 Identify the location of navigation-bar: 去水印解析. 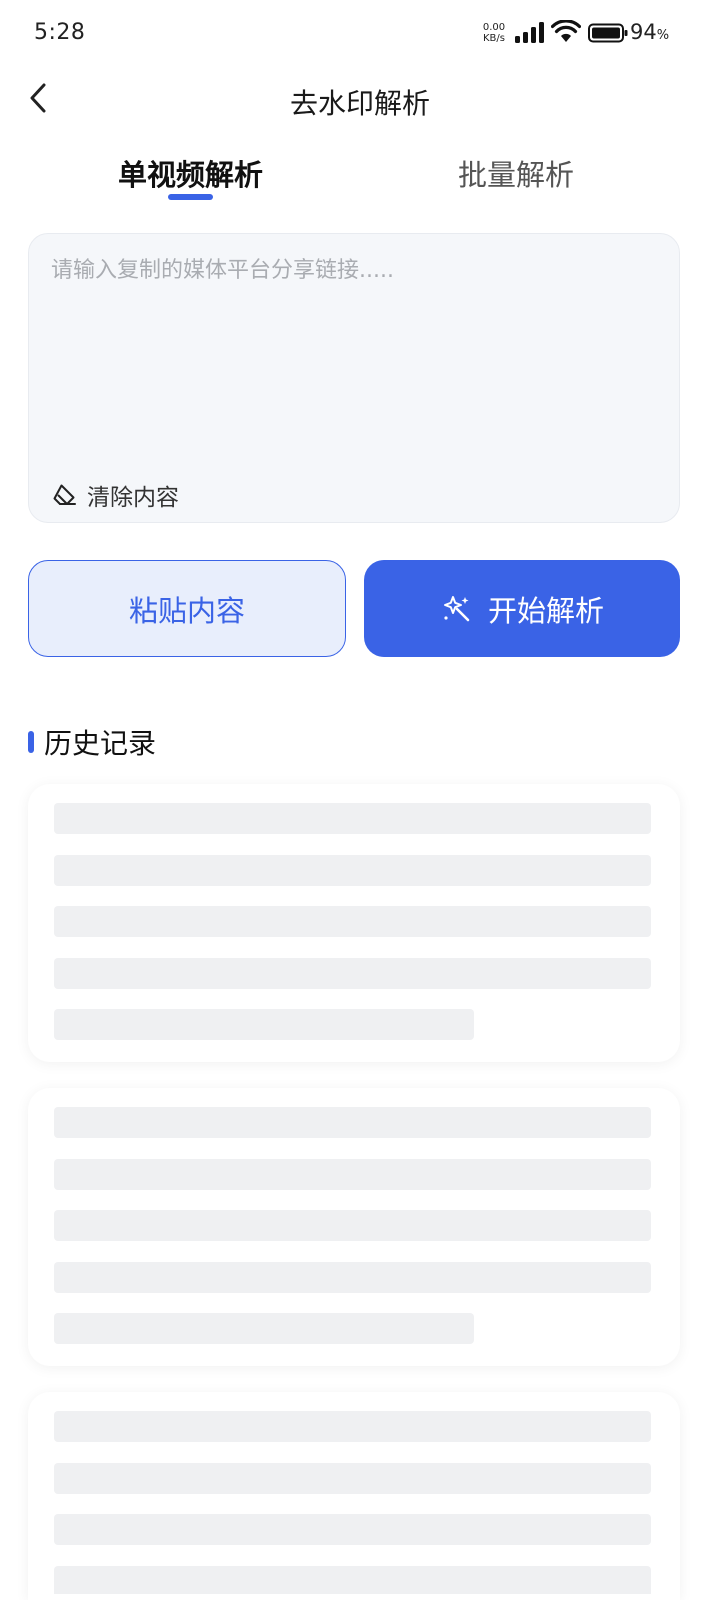
(360, 98).